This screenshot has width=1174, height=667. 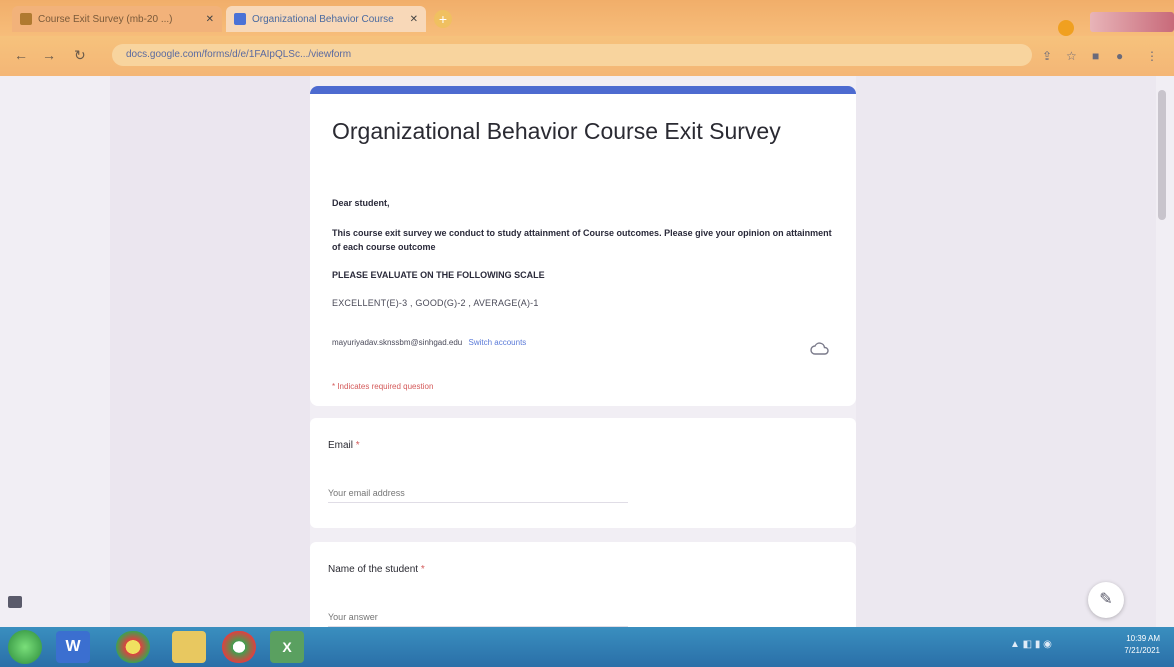 I want to click on question-card-email: Email *, so click(x=583, y=473).